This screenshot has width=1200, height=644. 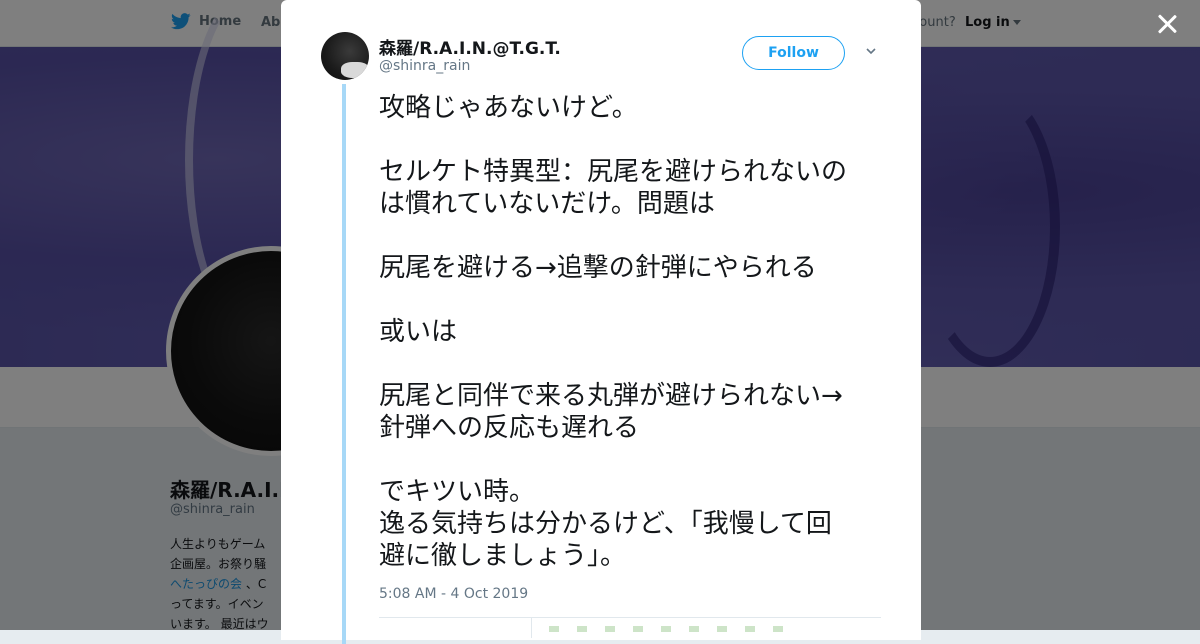 I want to click on author-avatar, so click(x=345, y=56).